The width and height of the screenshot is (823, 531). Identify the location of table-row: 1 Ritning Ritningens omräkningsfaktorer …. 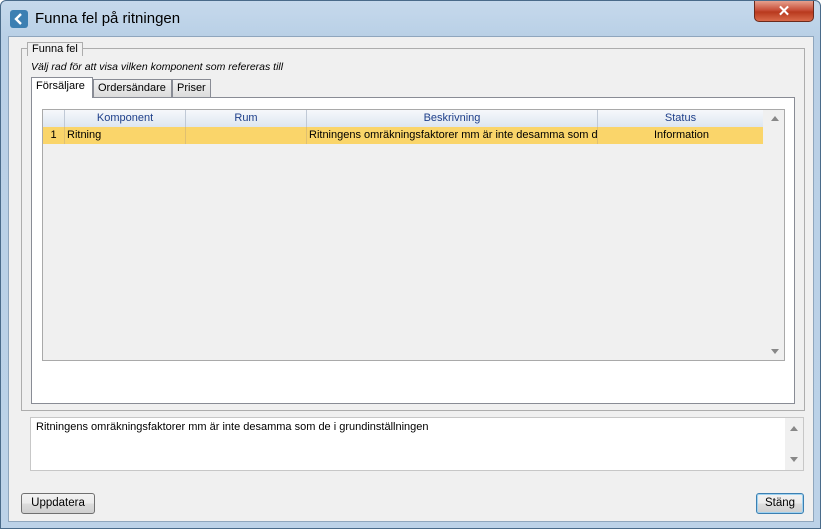
(403, 135).